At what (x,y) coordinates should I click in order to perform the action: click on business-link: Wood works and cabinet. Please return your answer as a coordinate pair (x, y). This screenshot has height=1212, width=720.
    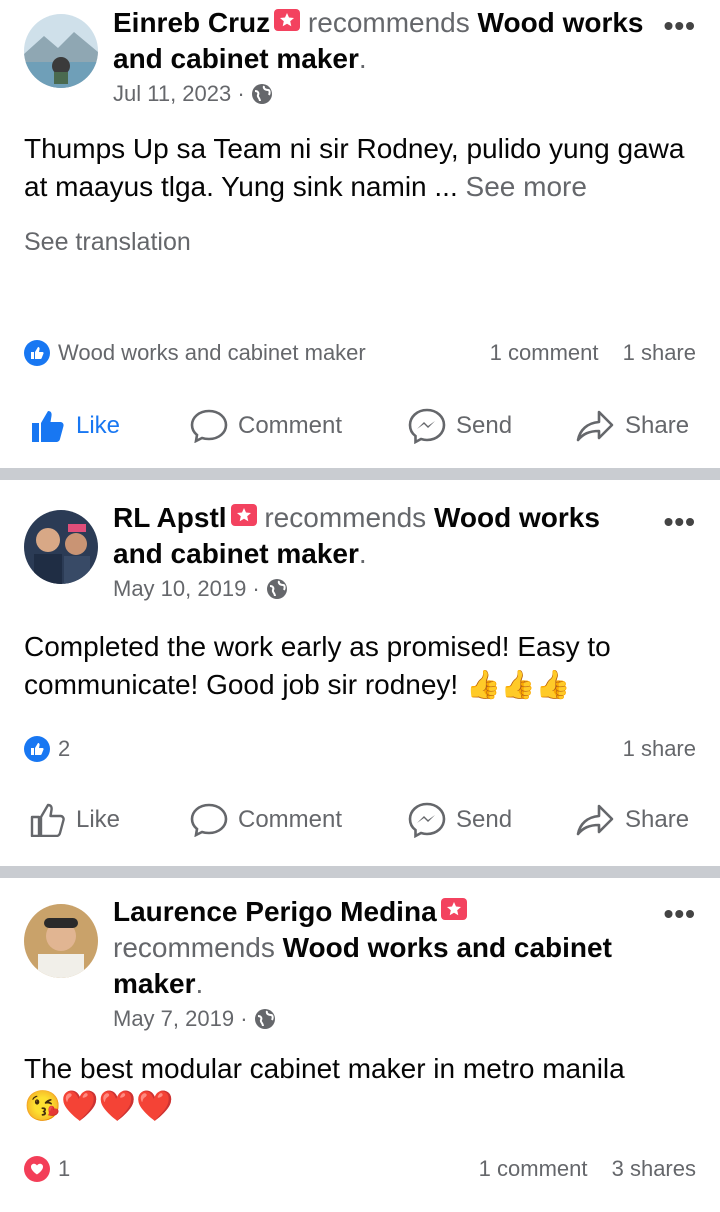
    Looking at the image, I should click on (447, 947).